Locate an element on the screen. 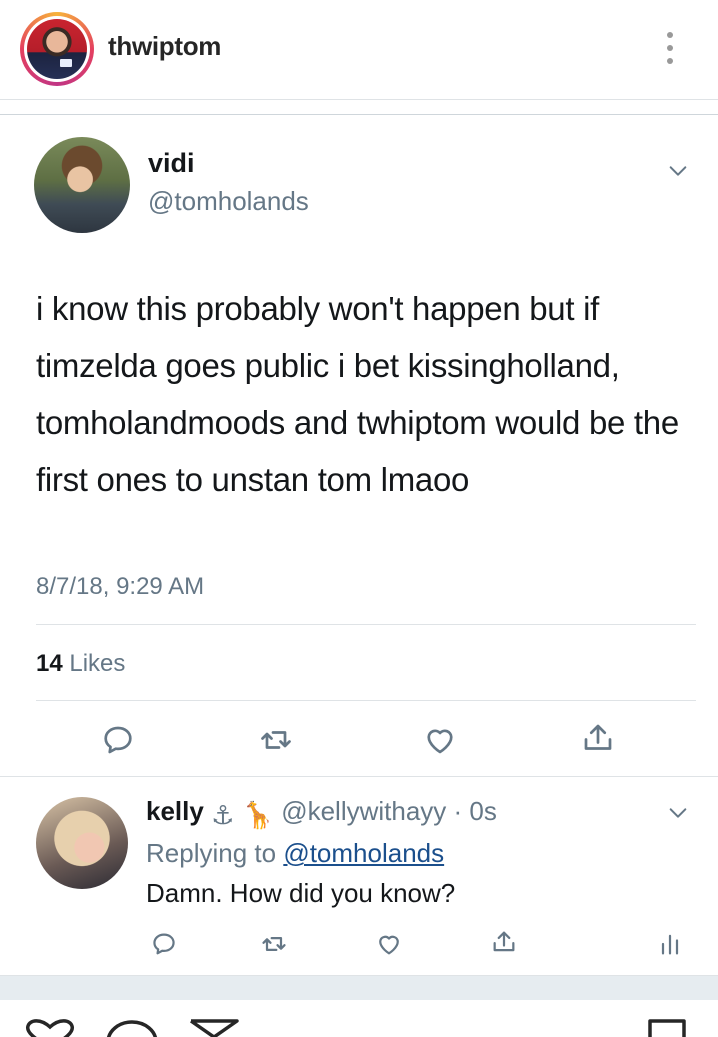 The height and width of the screenshot is (1037, 718). heart-outline-icon is located at coordinates (50, 1027).